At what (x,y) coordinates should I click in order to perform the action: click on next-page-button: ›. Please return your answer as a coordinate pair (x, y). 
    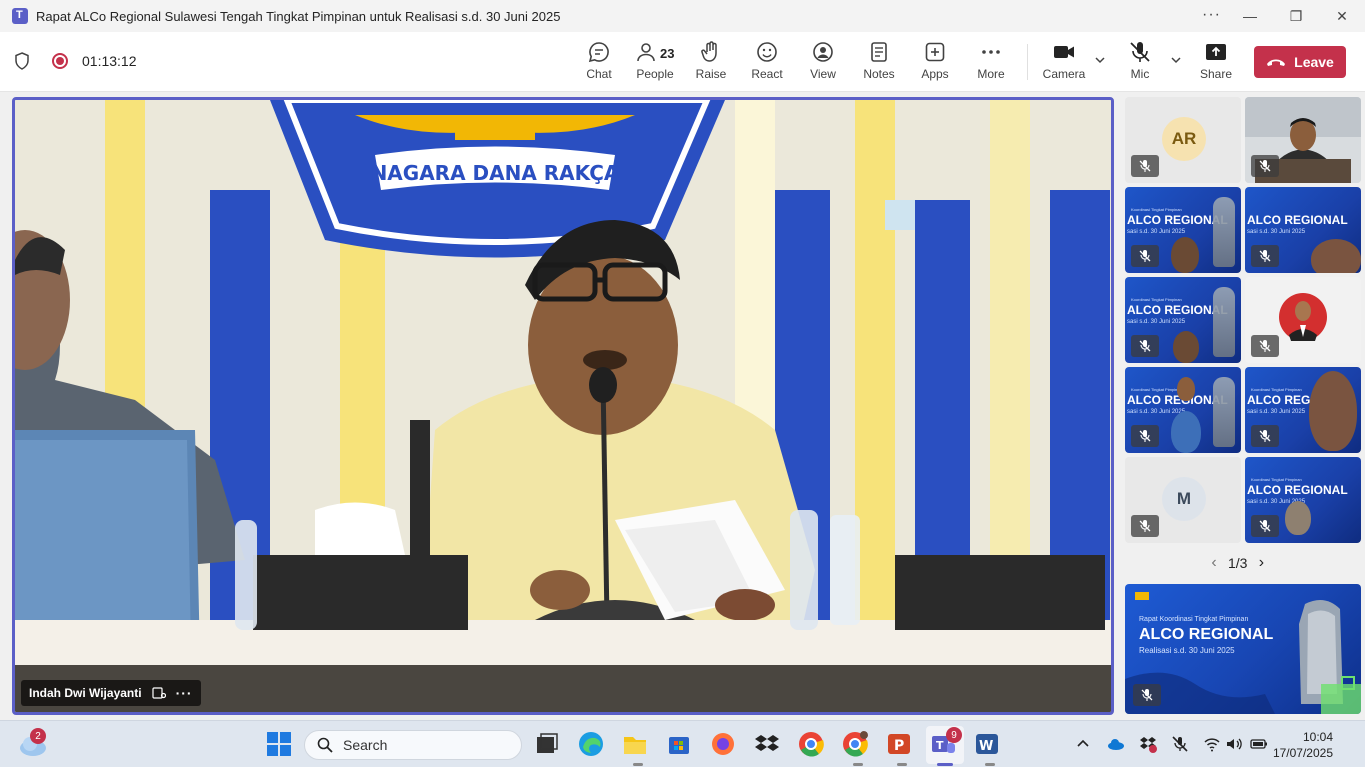
    Looking at the image, I should click on (1261, 563).